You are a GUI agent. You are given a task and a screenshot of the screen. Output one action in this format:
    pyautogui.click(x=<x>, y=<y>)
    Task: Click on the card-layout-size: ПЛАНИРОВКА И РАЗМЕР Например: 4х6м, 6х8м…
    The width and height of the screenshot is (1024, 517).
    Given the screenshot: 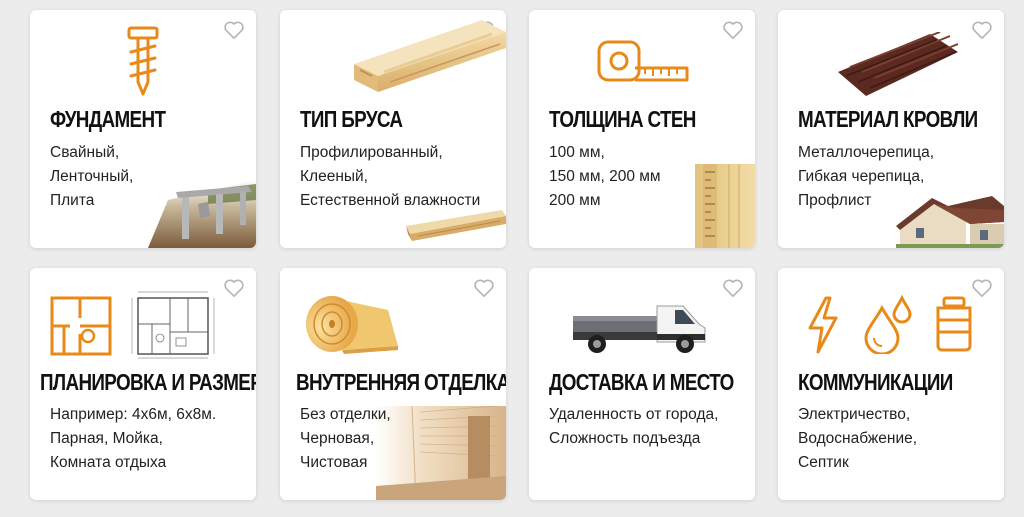 What is the action you would take?
    pyautogui.click(x=143, y=384)
    